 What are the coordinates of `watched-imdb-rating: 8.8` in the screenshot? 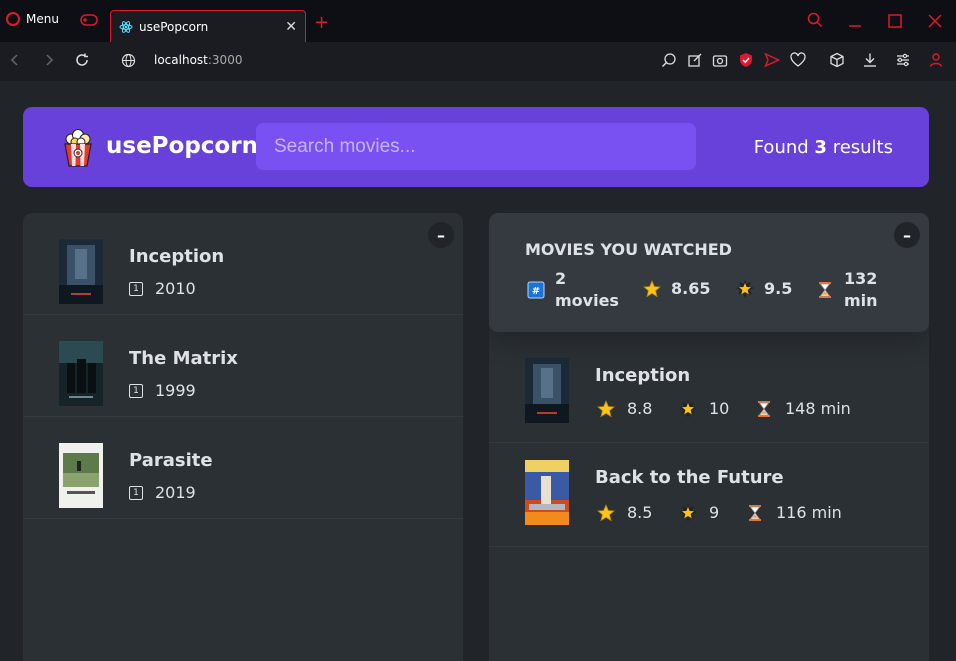 It's located at (624, 408).